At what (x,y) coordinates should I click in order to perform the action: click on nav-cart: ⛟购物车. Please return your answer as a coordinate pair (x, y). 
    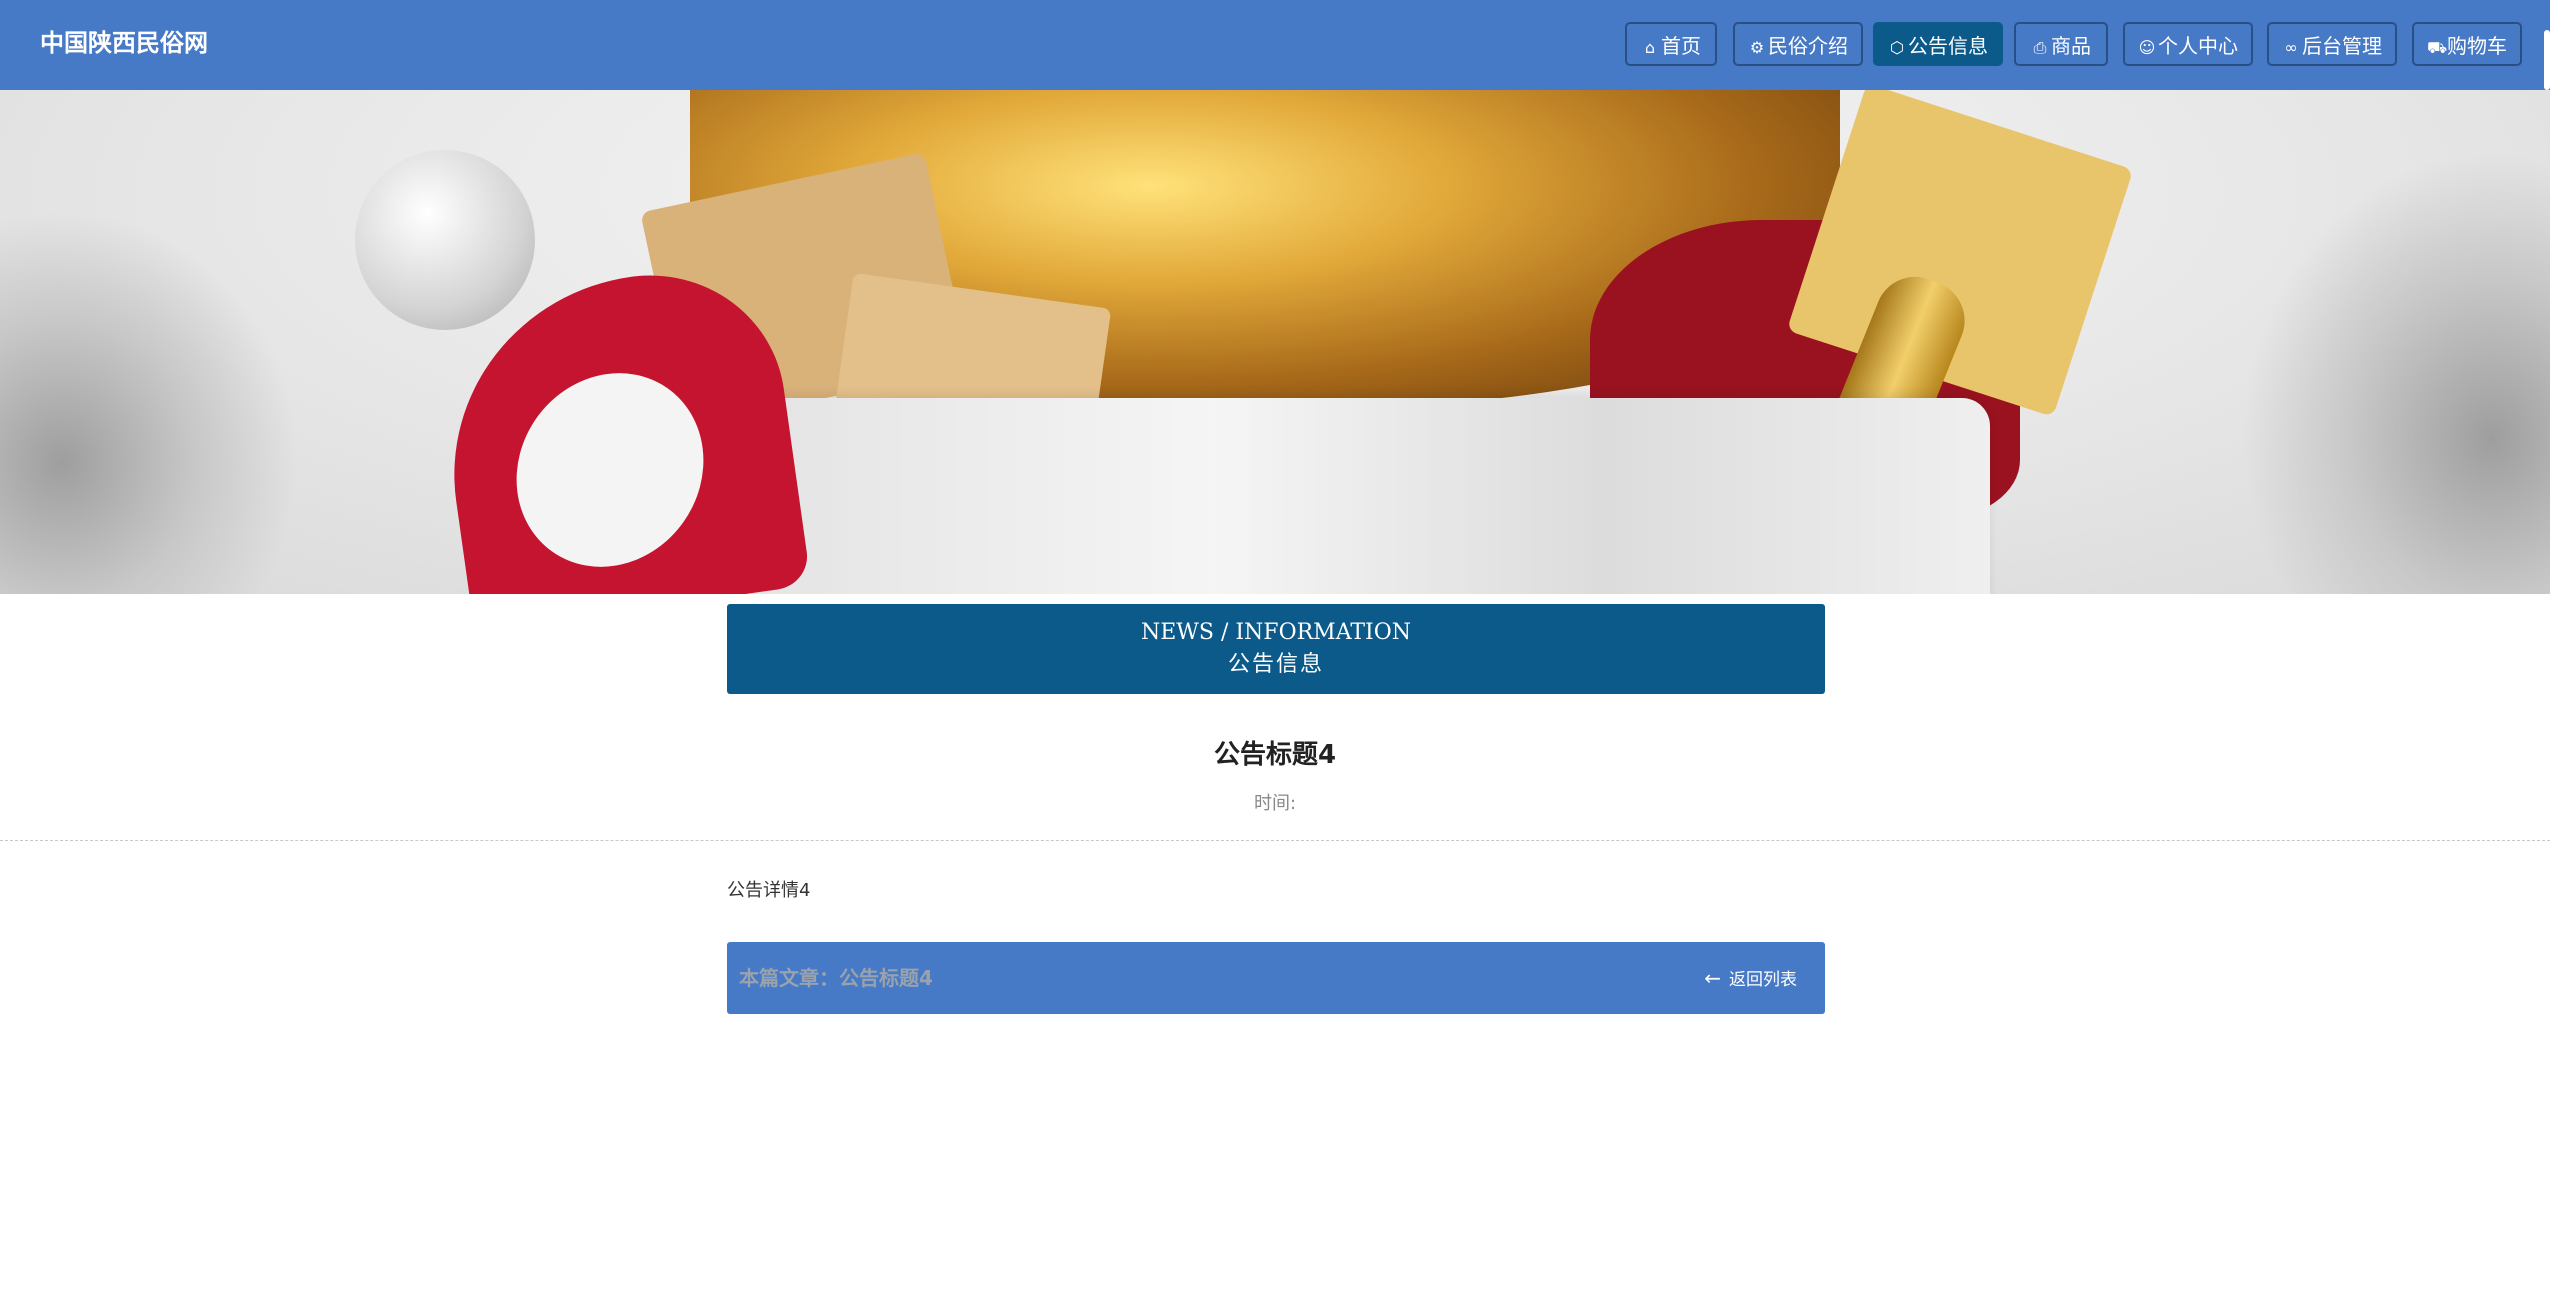
    Looking at the image, I should click on (2467, 44).